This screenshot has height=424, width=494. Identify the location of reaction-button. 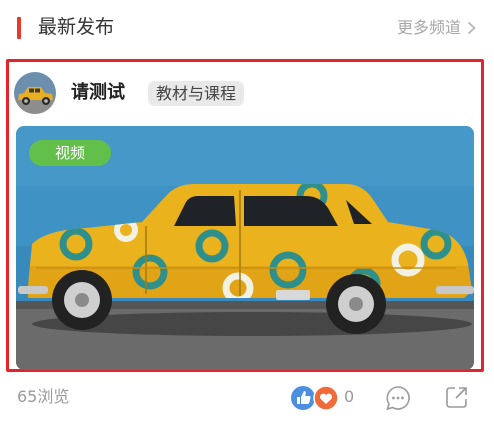
(316, 398).